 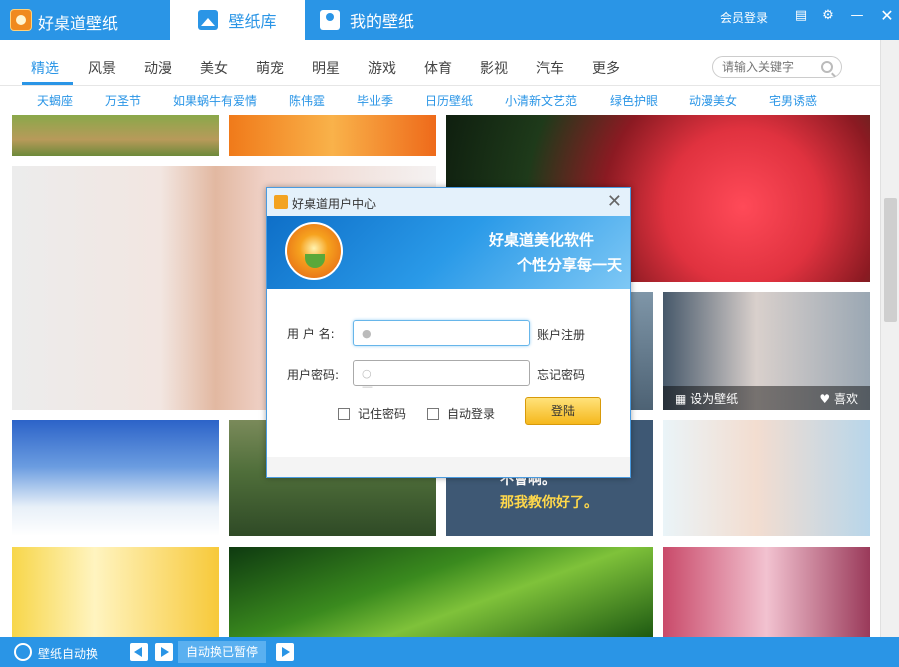 What do you see at coordinates (541, 240) in the screenshot?
I see `banner-slogan-1: 好桌道美化软件` at bounding box center [541, 240].